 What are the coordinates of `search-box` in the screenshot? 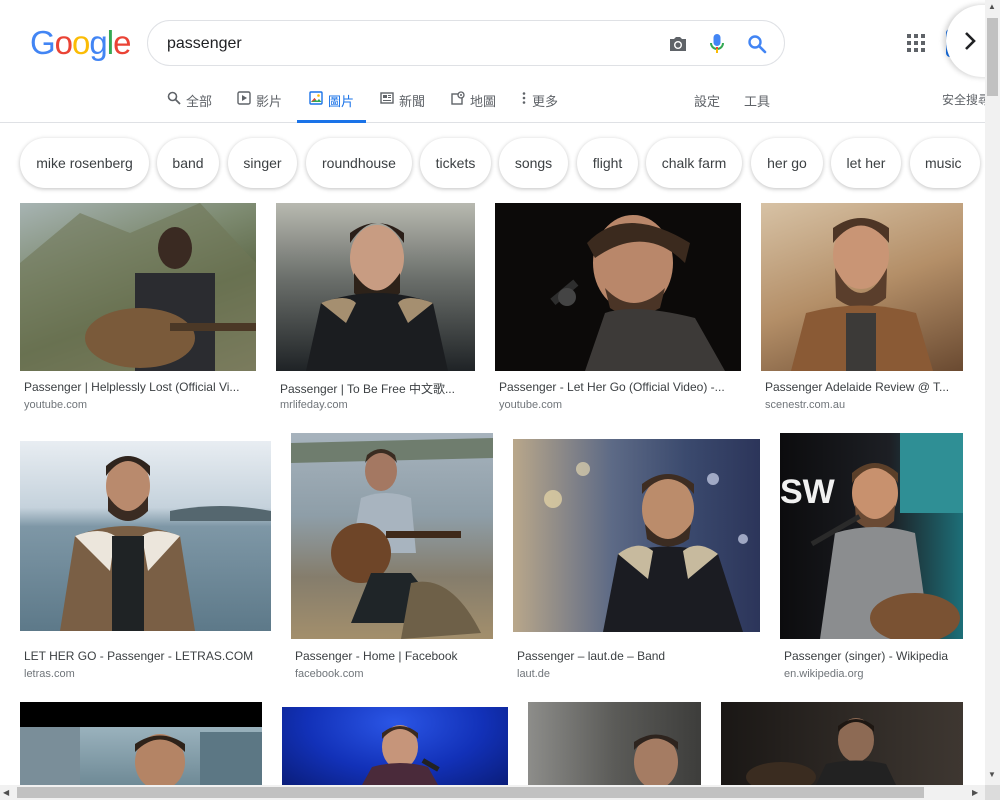 It's located at (466, 43).